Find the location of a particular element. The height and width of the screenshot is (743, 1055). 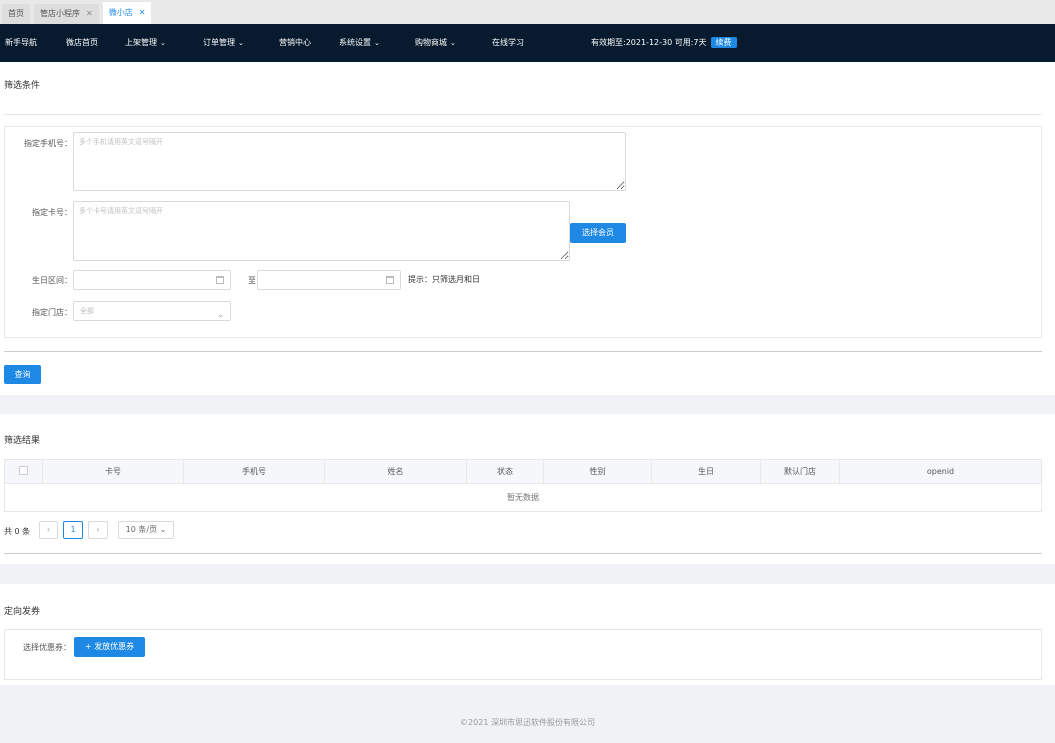

issue-coupon-button: + 发放优惠券 is located at coordinates (109, 647).